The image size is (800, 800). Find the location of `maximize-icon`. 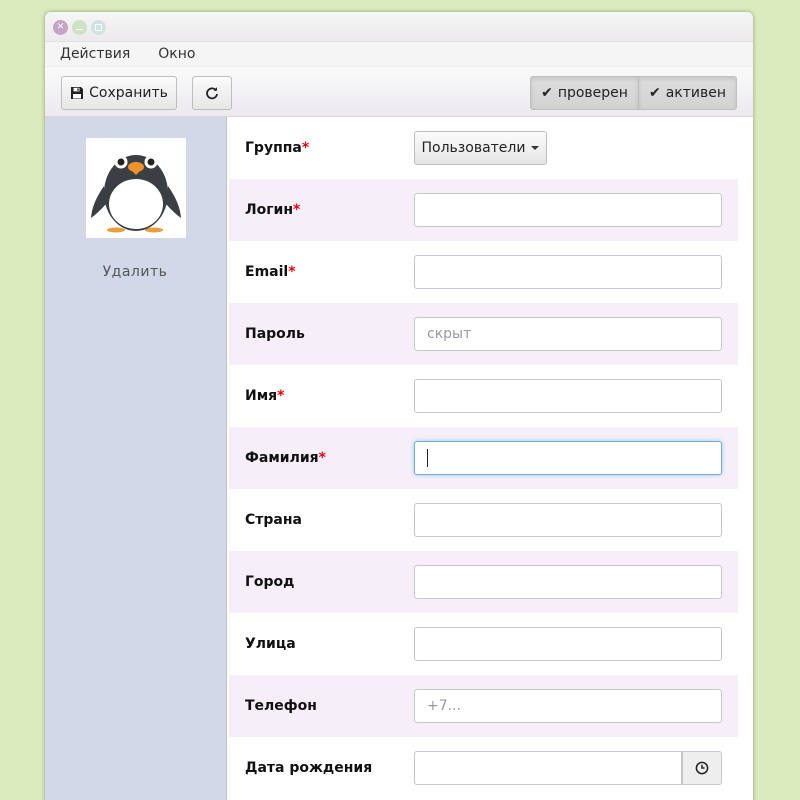

maximize-icon is located at coordinates (98, 27).